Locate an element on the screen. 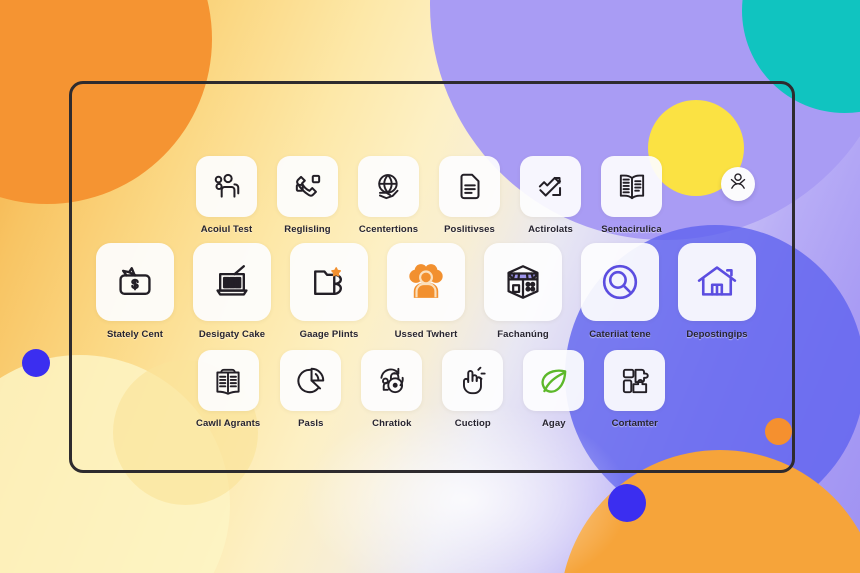  grid-item-label: Gaage Plints is located at coordinates (329, 334).